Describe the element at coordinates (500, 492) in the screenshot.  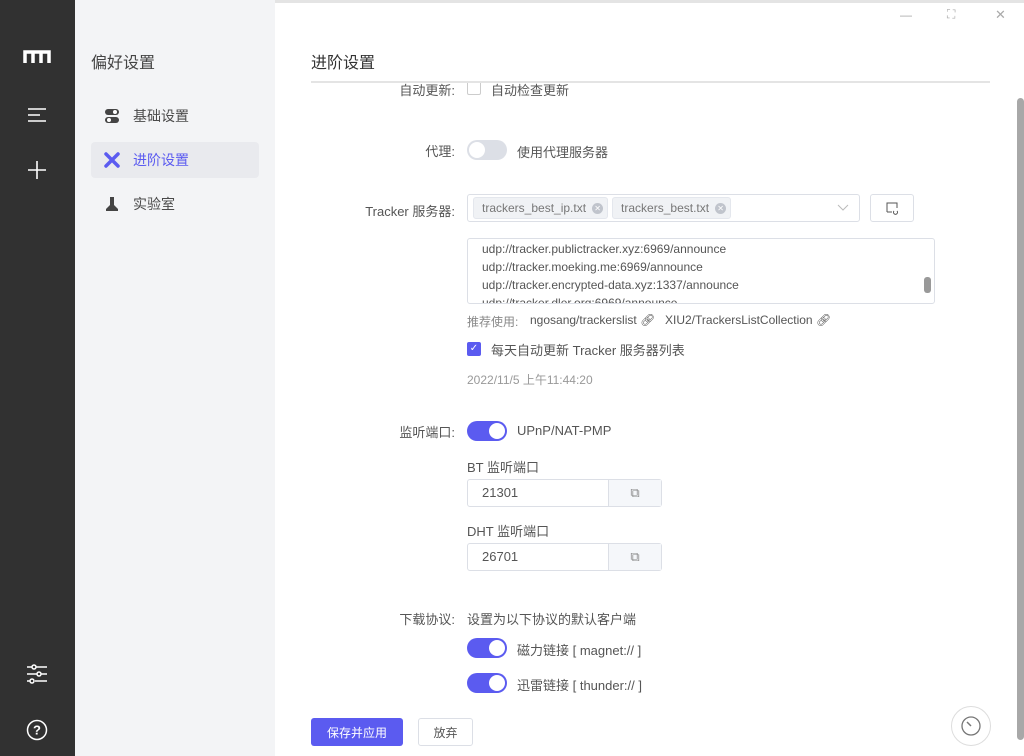
I see `bt-port-value: 21301` at that location.